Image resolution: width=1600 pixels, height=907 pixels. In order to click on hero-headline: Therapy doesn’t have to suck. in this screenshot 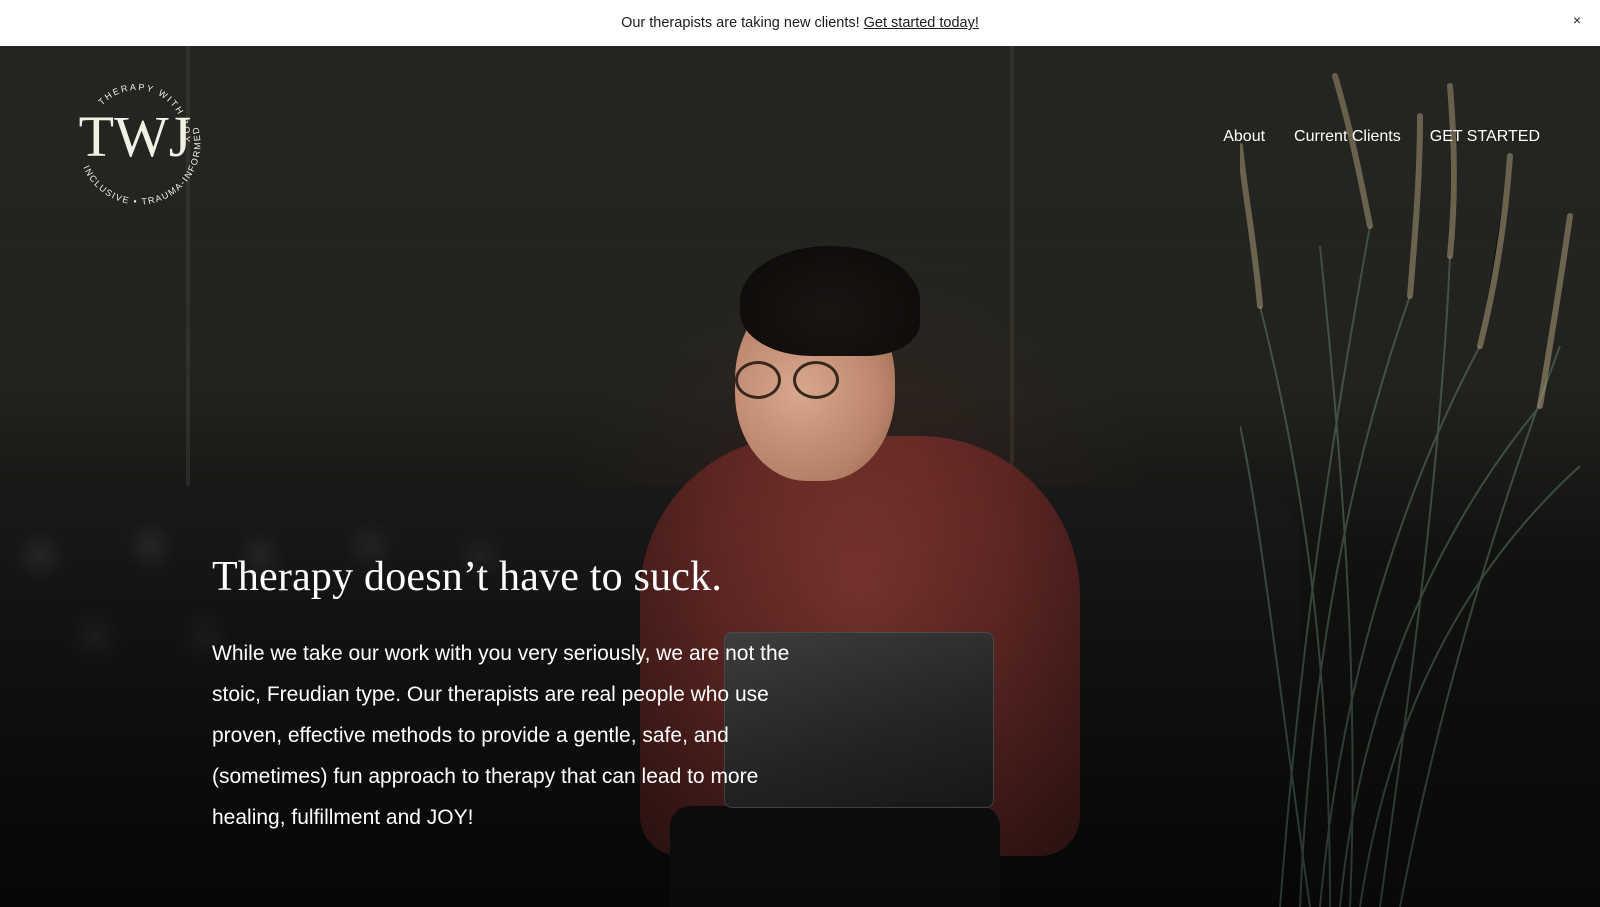, I will do `click(467, 577)`.